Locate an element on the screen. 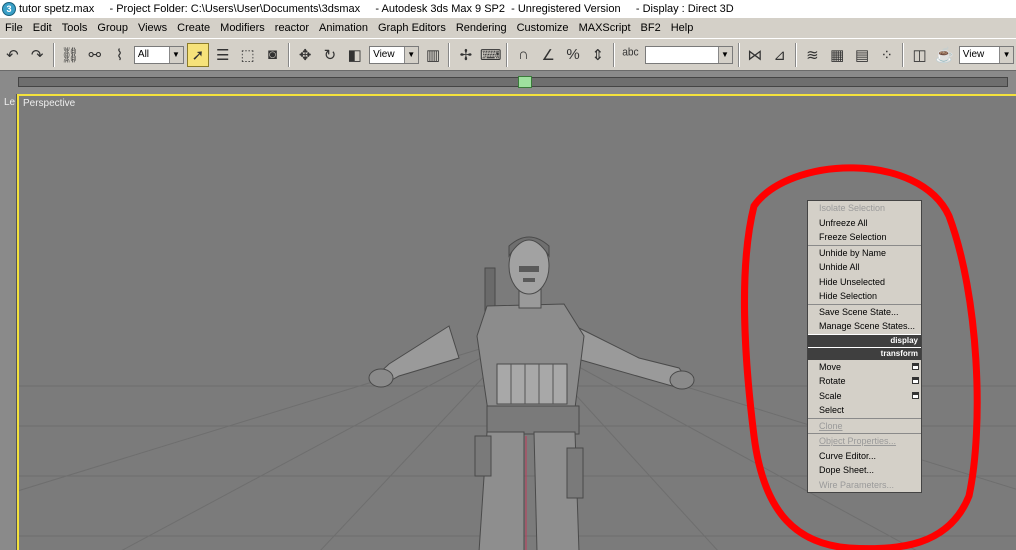 This screenshot has width=1016, height=550. render-viewport-value: View is located at coordinates (973, 54).